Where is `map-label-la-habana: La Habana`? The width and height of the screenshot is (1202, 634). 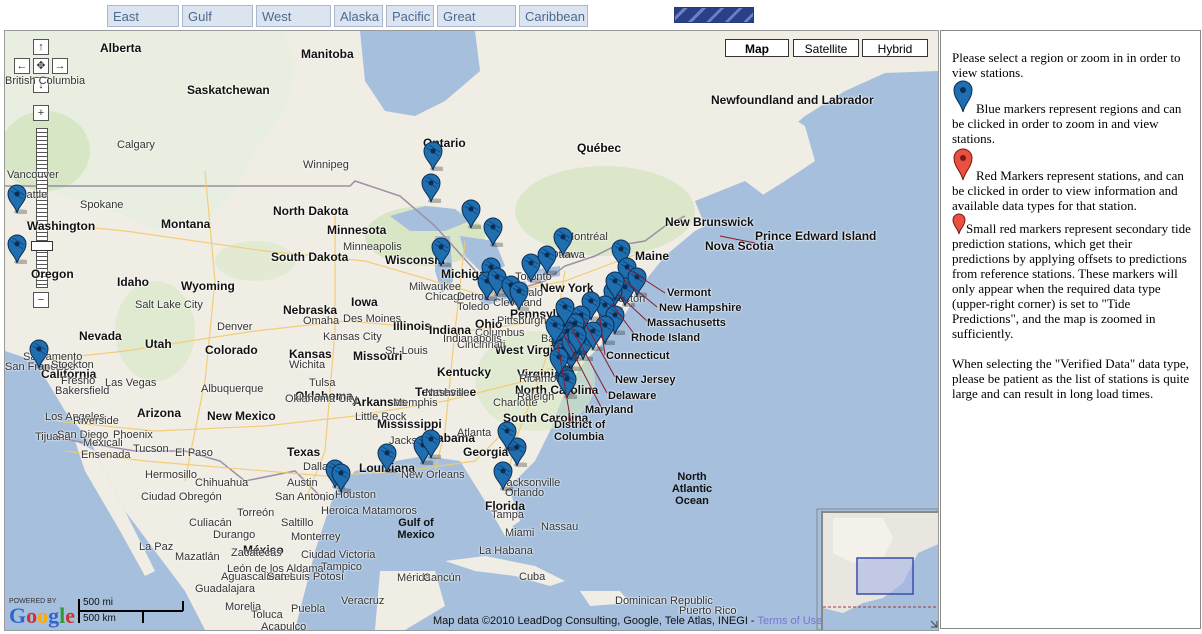
map-label-la-habana: La Habana is located at coordinates (506, 551).